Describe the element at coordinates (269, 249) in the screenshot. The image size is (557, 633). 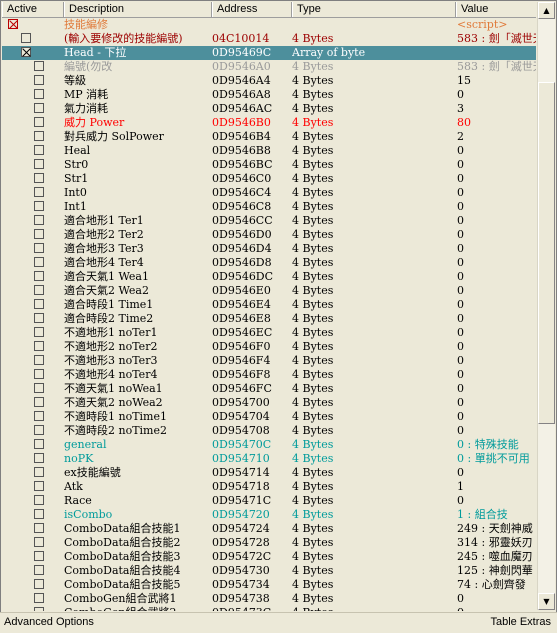
I see `table-row: 適合地形3 Ter3 0D9546D4 4 Bytes 0` at that location.